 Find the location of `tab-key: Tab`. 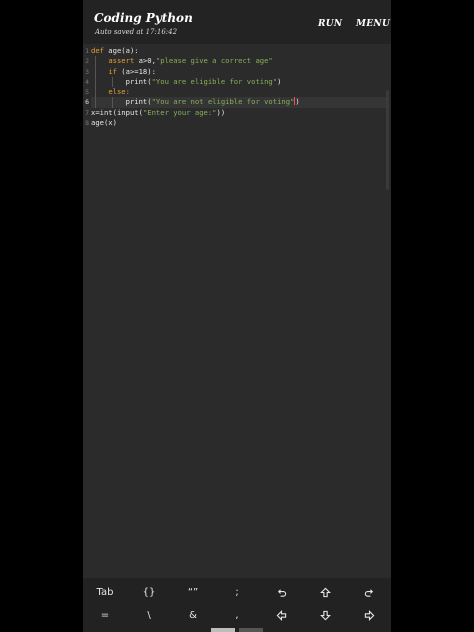

tab-key: Tab is located at coordinates (105, 592).